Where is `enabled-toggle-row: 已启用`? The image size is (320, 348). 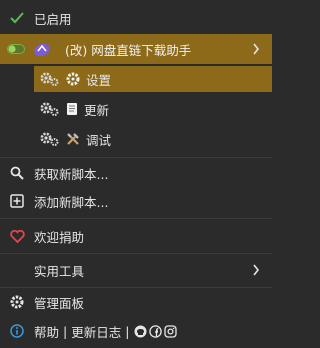 enabled-toggle-row: 已启用 is located at coordinates (136, 18).